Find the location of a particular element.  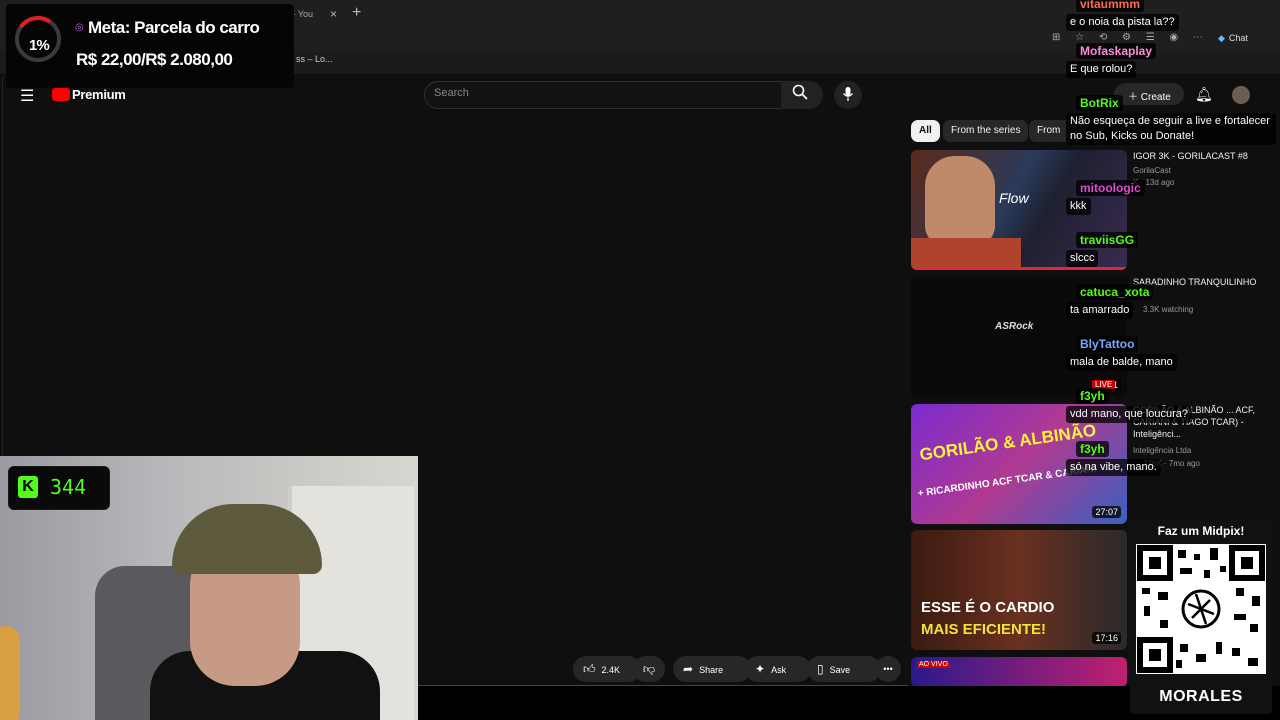

ask-label: Ask is located at coordinates (779, 670).